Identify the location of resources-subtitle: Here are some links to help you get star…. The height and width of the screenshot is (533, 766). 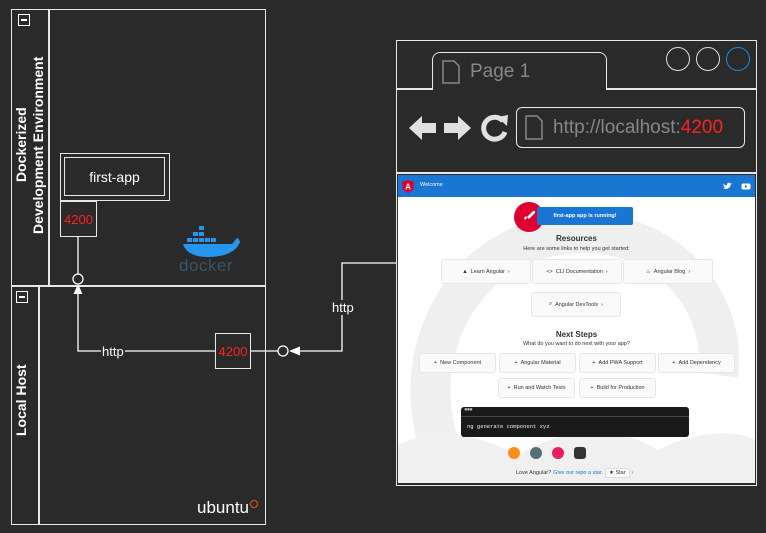
(576, 249).